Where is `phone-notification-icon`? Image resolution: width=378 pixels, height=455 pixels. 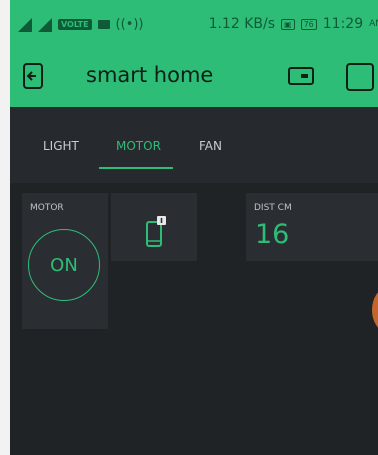 phone-notification-icon is located at coordinates (156, 231).